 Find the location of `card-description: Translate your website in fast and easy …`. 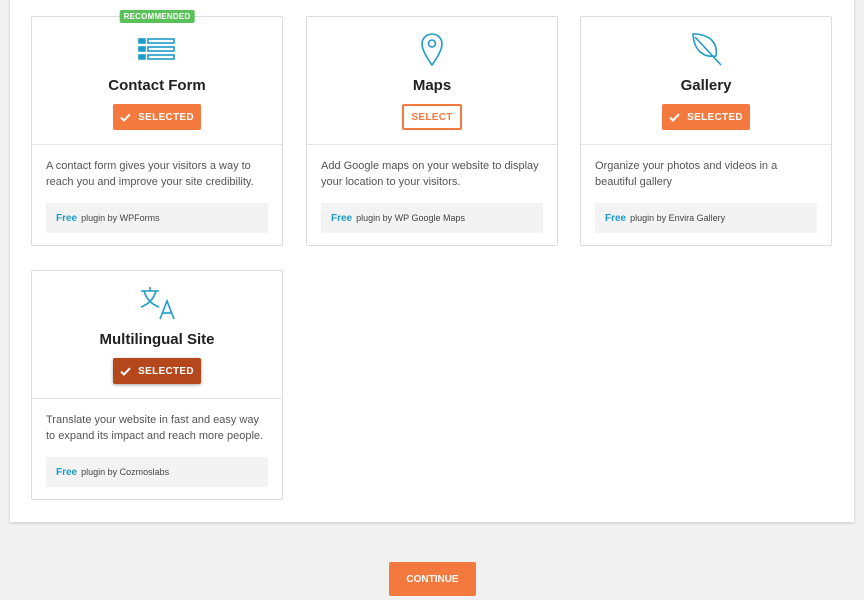

card-description: Translate your website in fast and easy … is located at coordinates (155, 428).